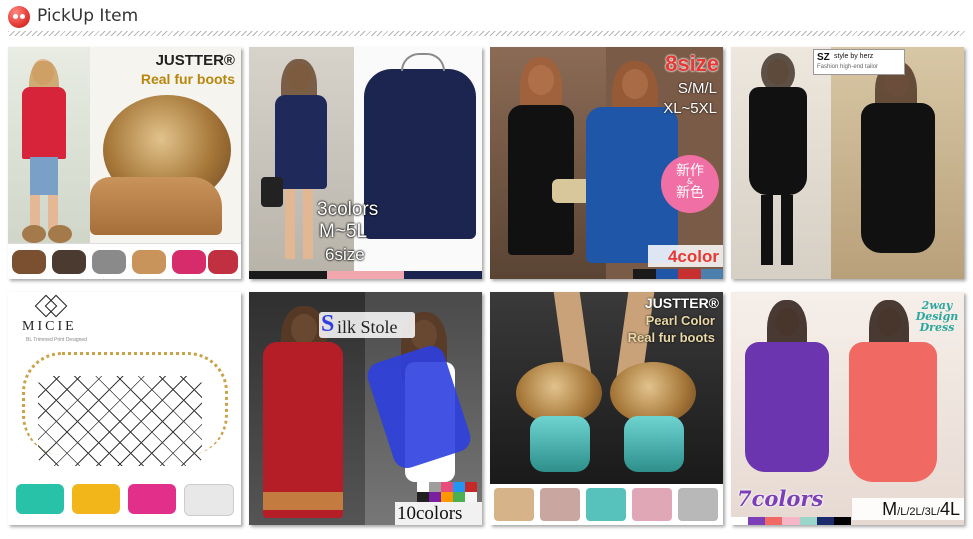 The height and width of the screenshot is (539, 973). What do you see at coordinates (693, 256) in the screenshot?
I see `colors-label: 4color` at bounding box center [693, 256].